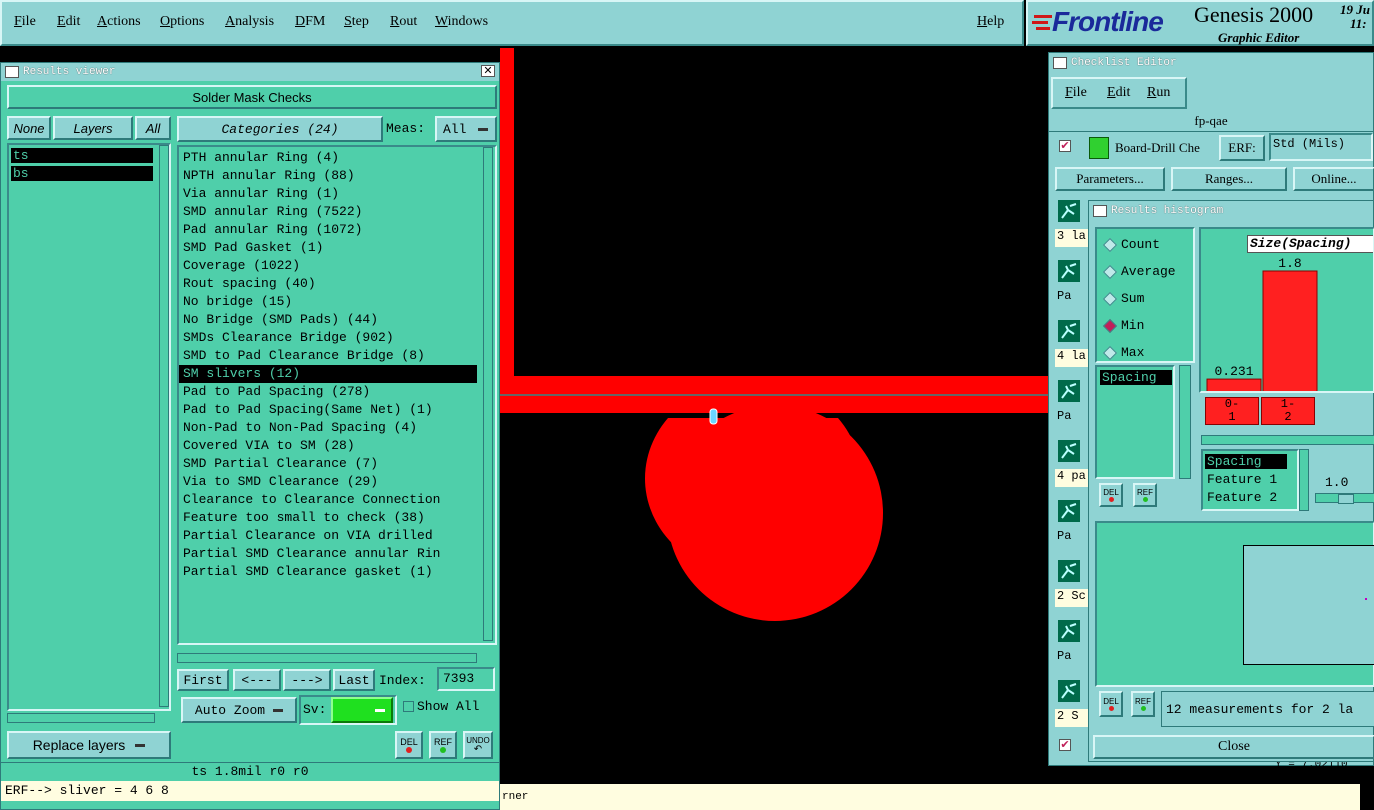  Describe the element at coordinates (1139, 271) in the screenshot. I see `mode-radio-average: Average` at that location.